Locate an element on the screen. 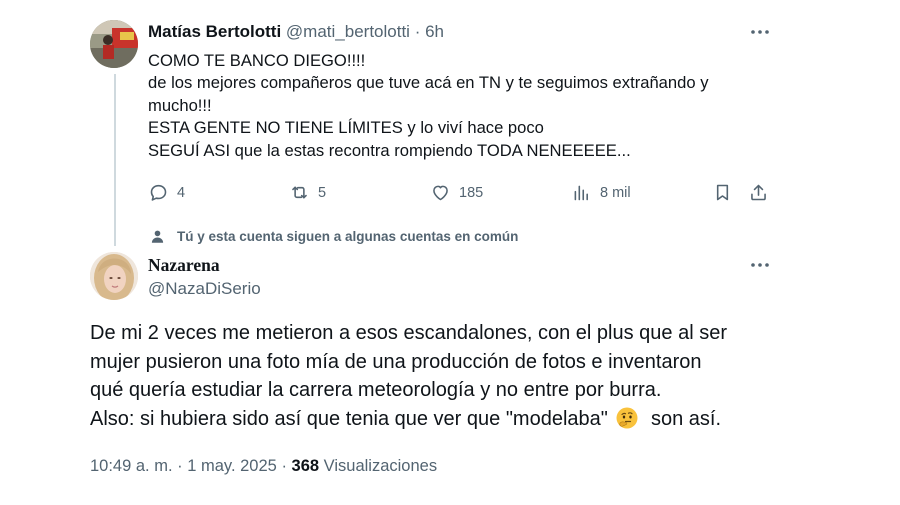 Image resolution: width=900 pixels, height=505 pixels. repost-button: 5 is located at coordinates (307, 192).